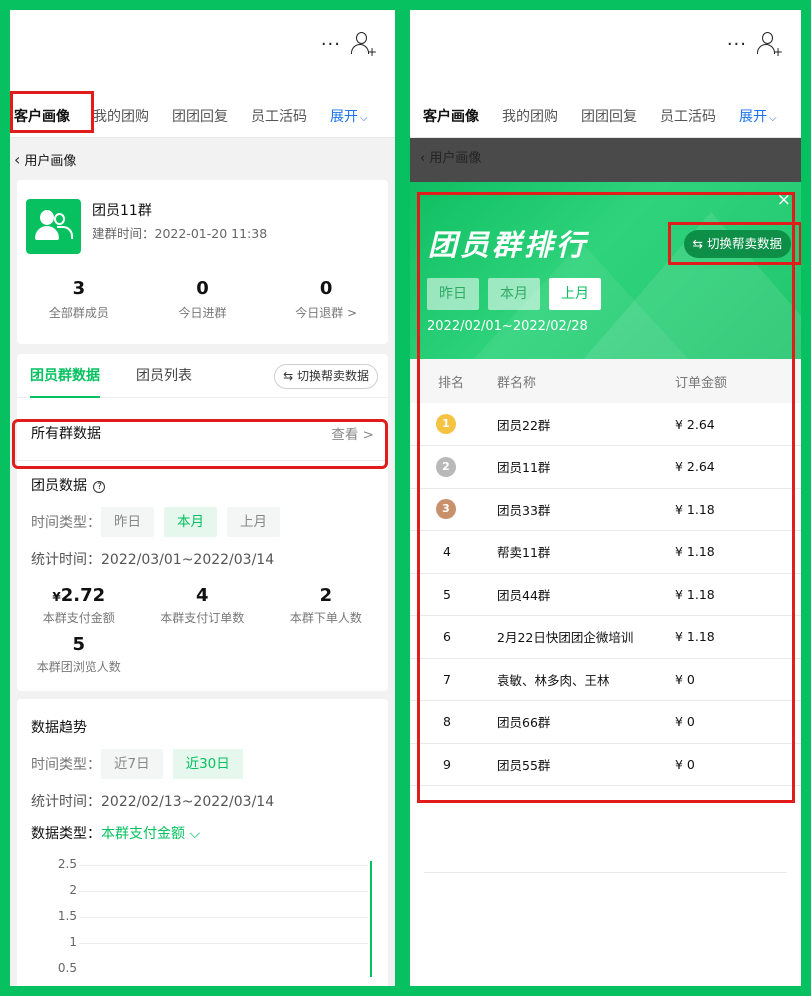 The image size is (811, 996). What do you see at coordinates (784, 200) in the screenshot?
I see `close-icon: ×` at bounding box center [784, 200].